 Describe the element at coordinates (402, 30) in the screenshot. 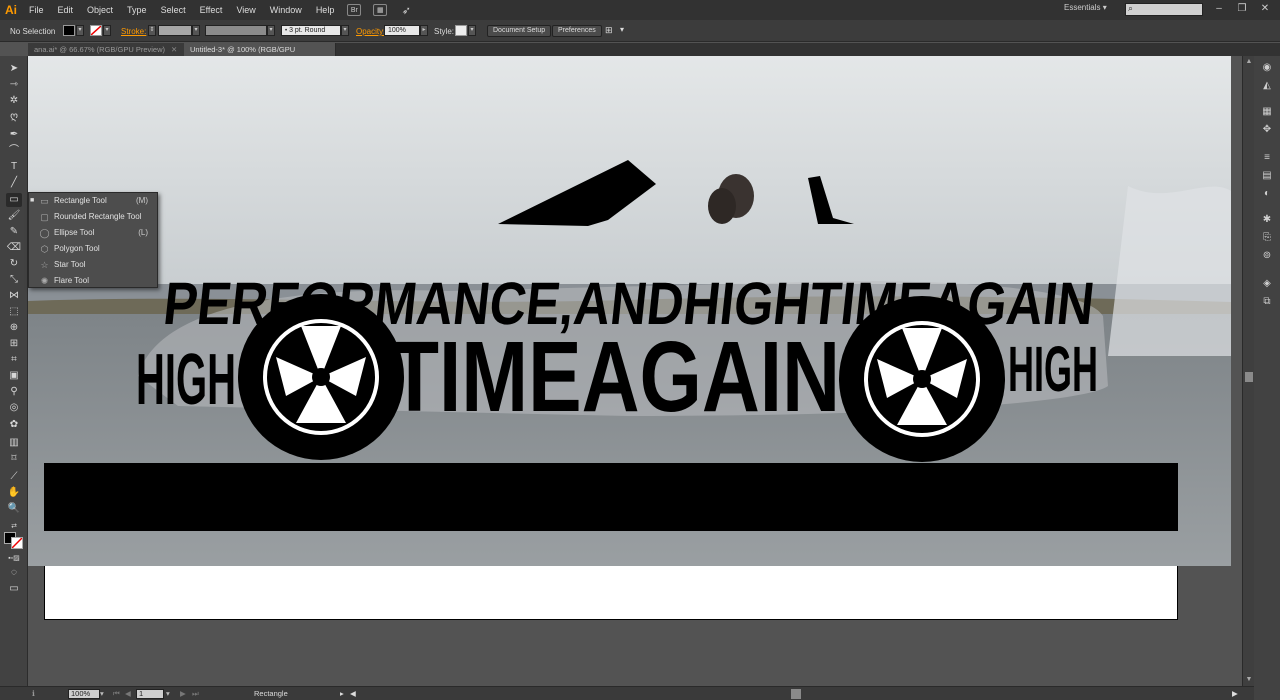

I see `opacity-field: 100%` at that location.